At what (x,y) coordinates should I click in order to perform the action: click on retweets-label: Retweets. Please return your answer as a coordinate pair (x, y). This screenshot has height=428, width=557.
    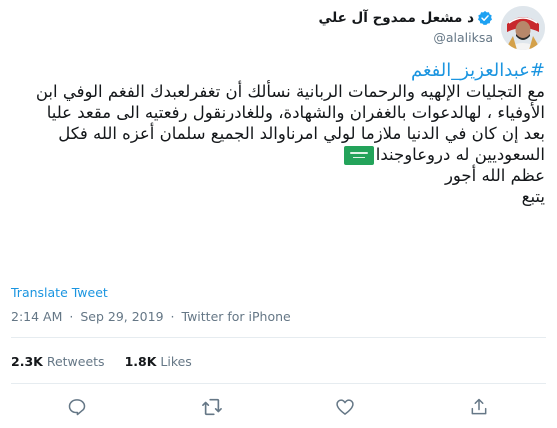
    Looking at the image, I should click on (75, 361).